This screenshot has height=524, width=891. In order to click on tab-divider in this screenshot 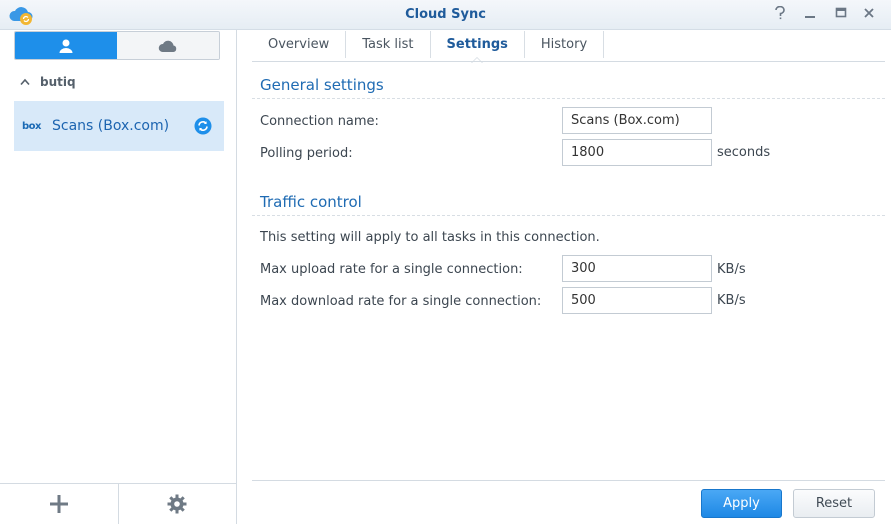, I will do `click(568, 61)`.